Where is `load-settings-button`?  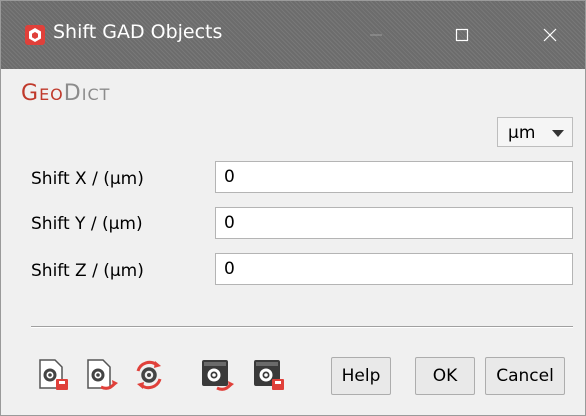
load-settings-button is located at coordinates (53, 375).